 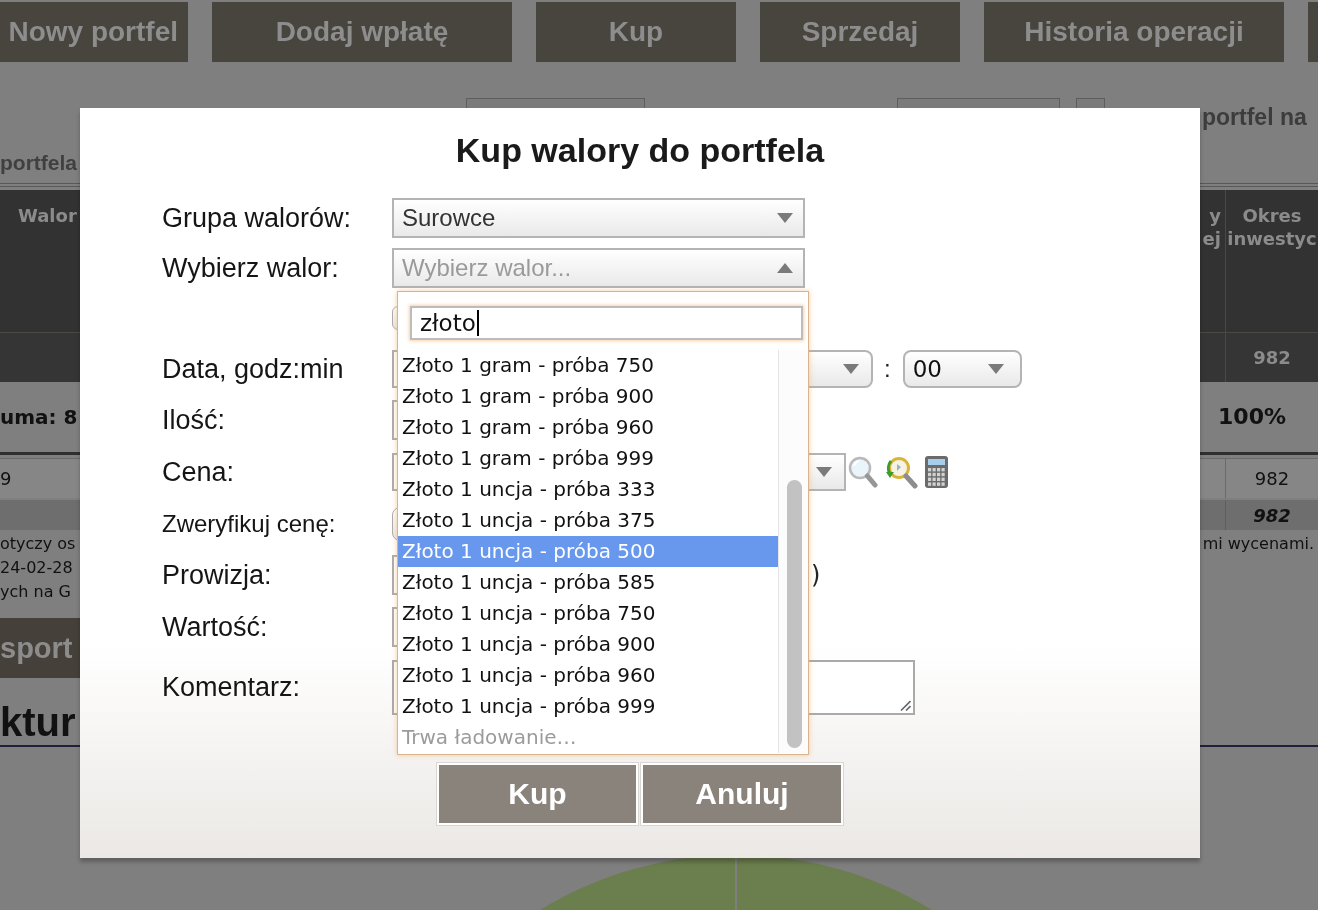 What do you see at coordinates (38, 722) in the screenshot?
I see `section-heading: ktur` at bounding box center [38, 722].